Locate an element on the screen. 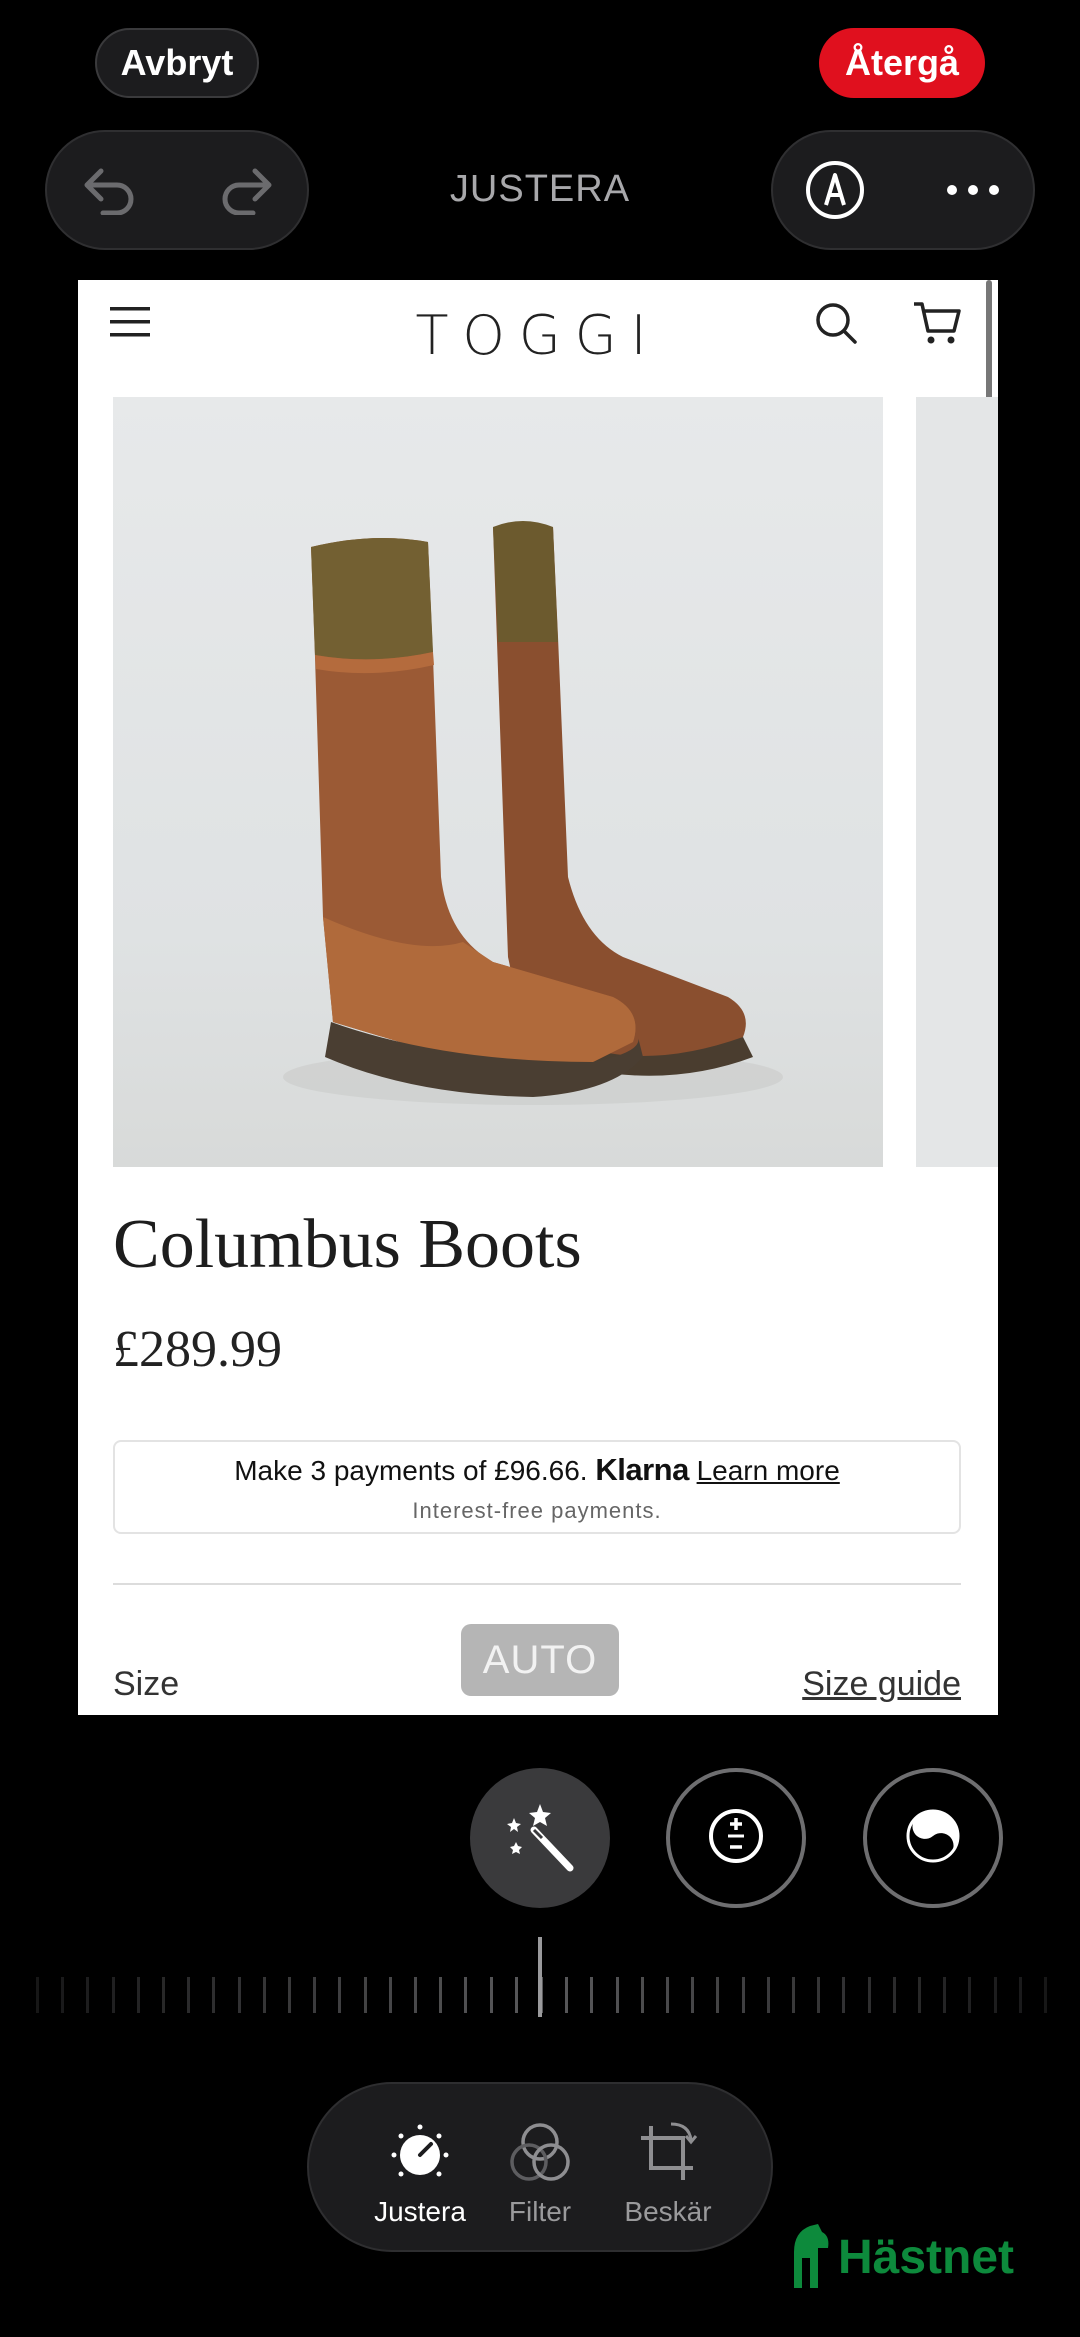 Image resolution: width=1080 pixels, height=2337 pixels. tab-adjust-label: Justera is located at coordinates (420, 2211).